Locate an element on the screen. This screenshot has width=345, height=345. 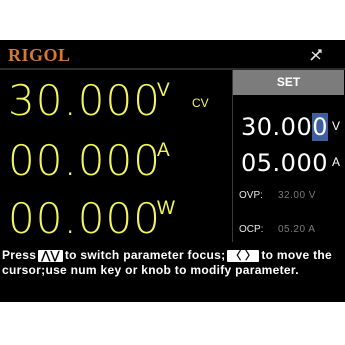
current-readout: 00.000 is located at coordinates (84, 160).